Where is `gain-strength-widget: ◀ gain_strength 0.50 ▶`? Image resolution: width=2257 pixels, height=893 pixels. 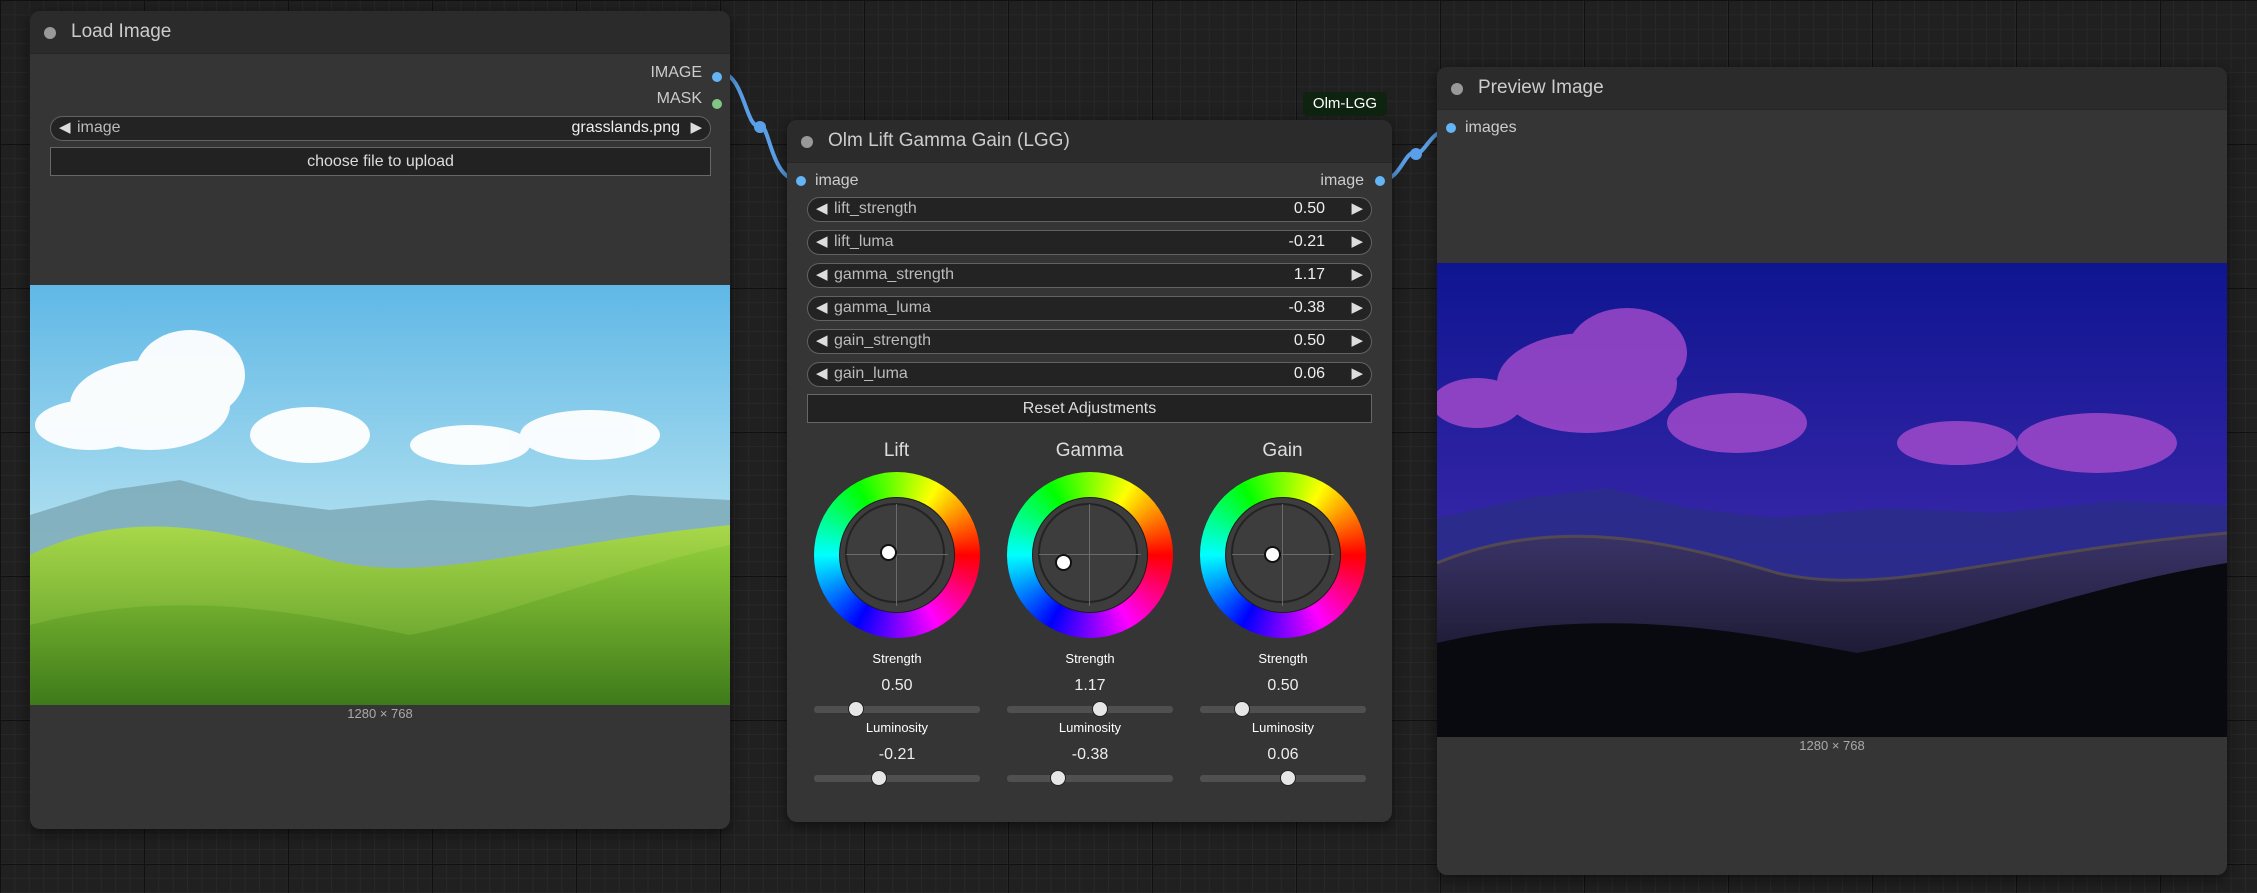 gain-strength-widget: ◀ gain_strength 0.50 ▶ is located at coordinates (1089, 341).